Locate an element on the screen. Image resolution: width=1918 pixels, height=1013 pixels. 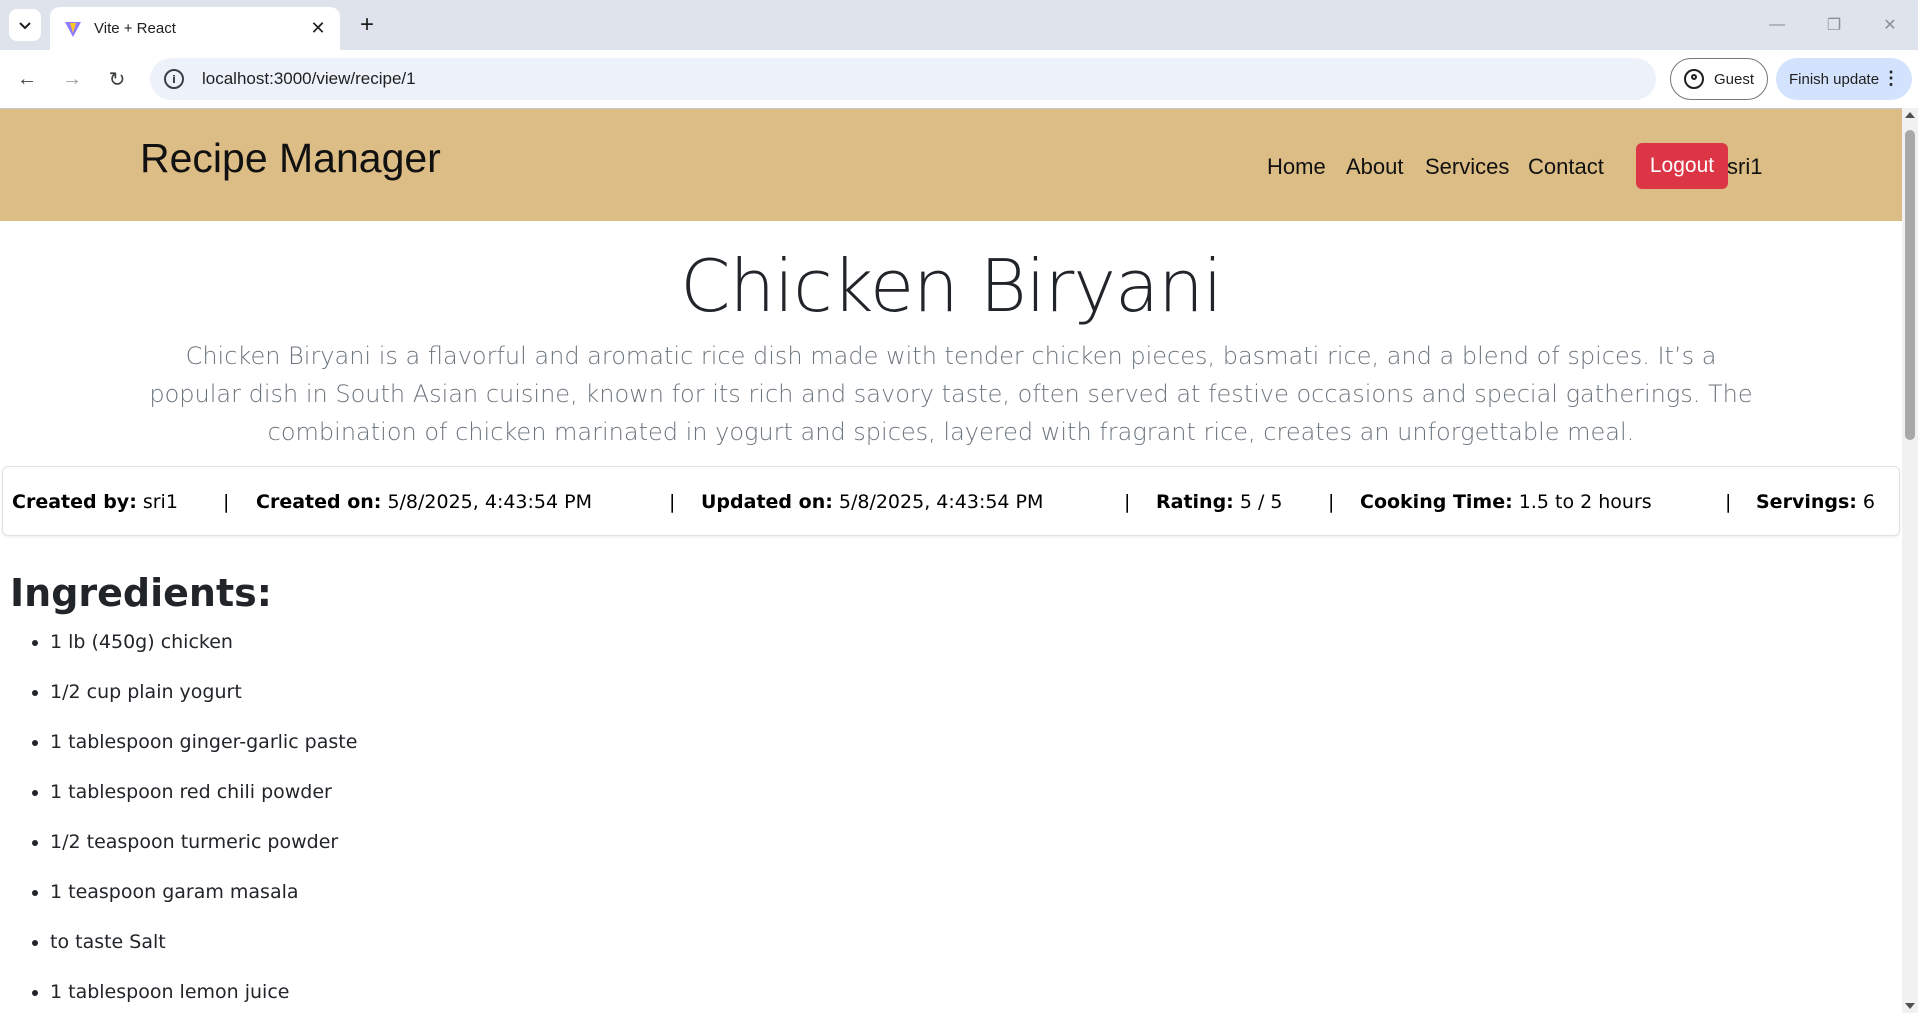
browser-tab-strip: Vite + React ✕ + — ❐ ✕ is located at coordinates (959, 25).